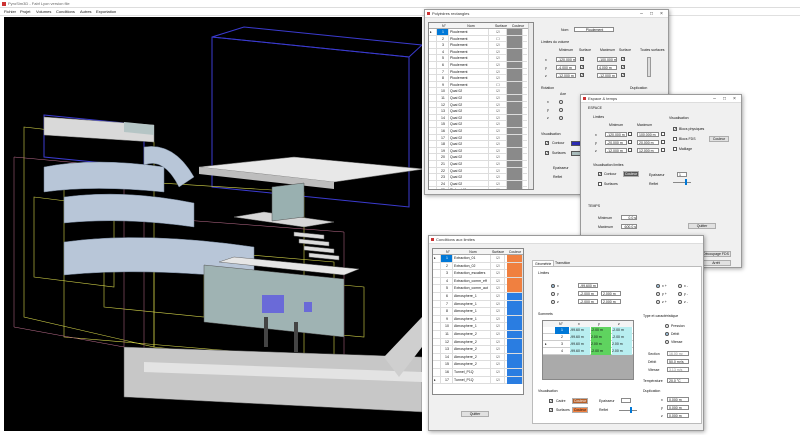  Describe the element at coordinates (616, 134) in the screenshot. I see `x-min-input: -120.000 m` at that location.